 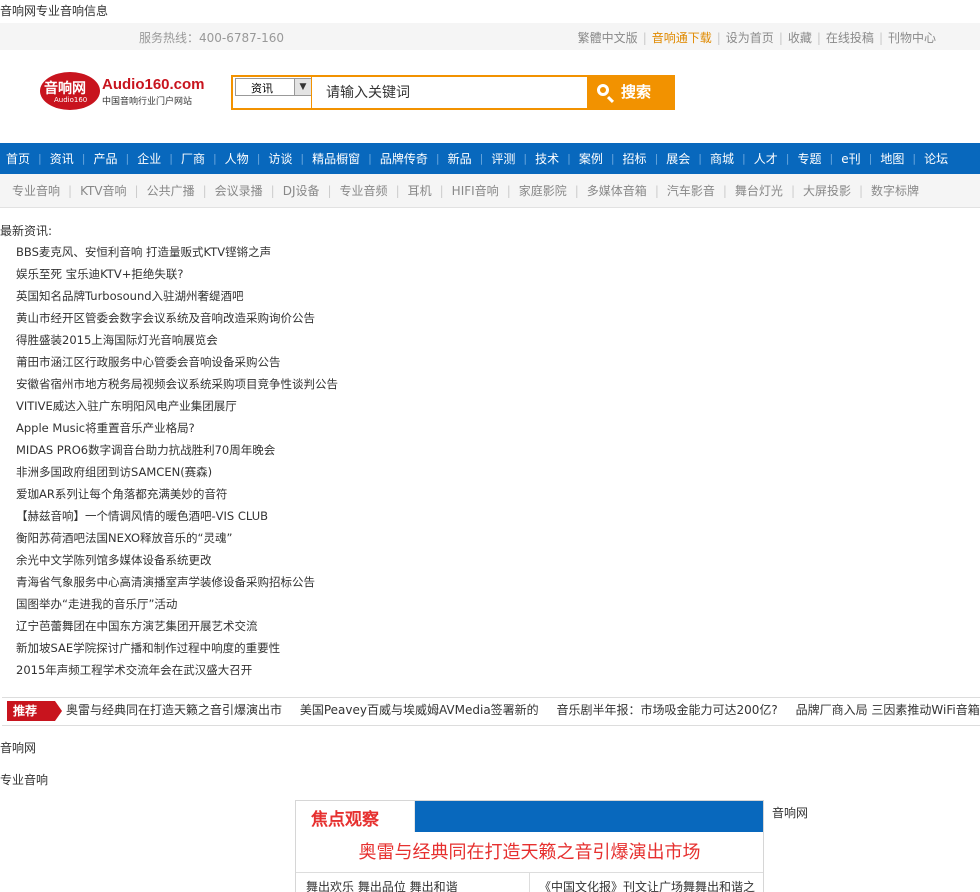 I want to click on news-item: 2015年声频工程学术交流年会在武汉盛大召开, so click(x=177, y=670).